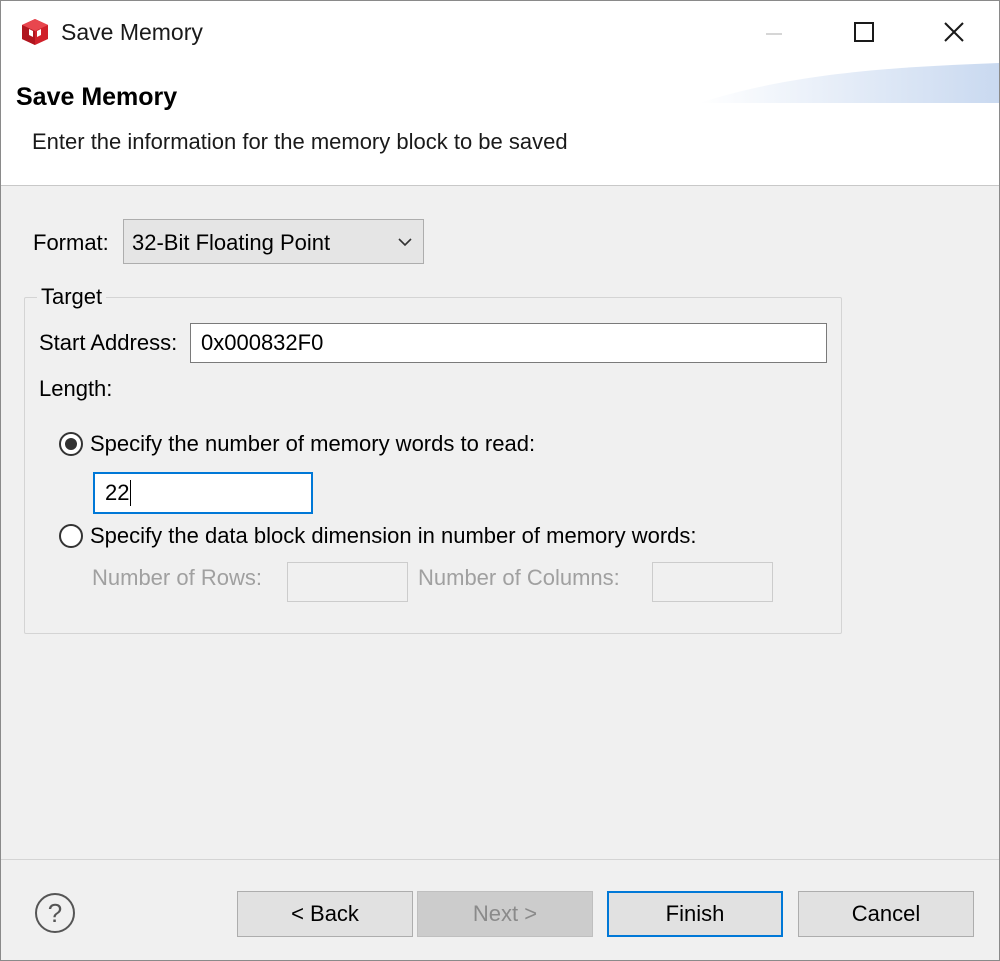  I want to click on rows-label: Number of Rows:, so click(177, 577).